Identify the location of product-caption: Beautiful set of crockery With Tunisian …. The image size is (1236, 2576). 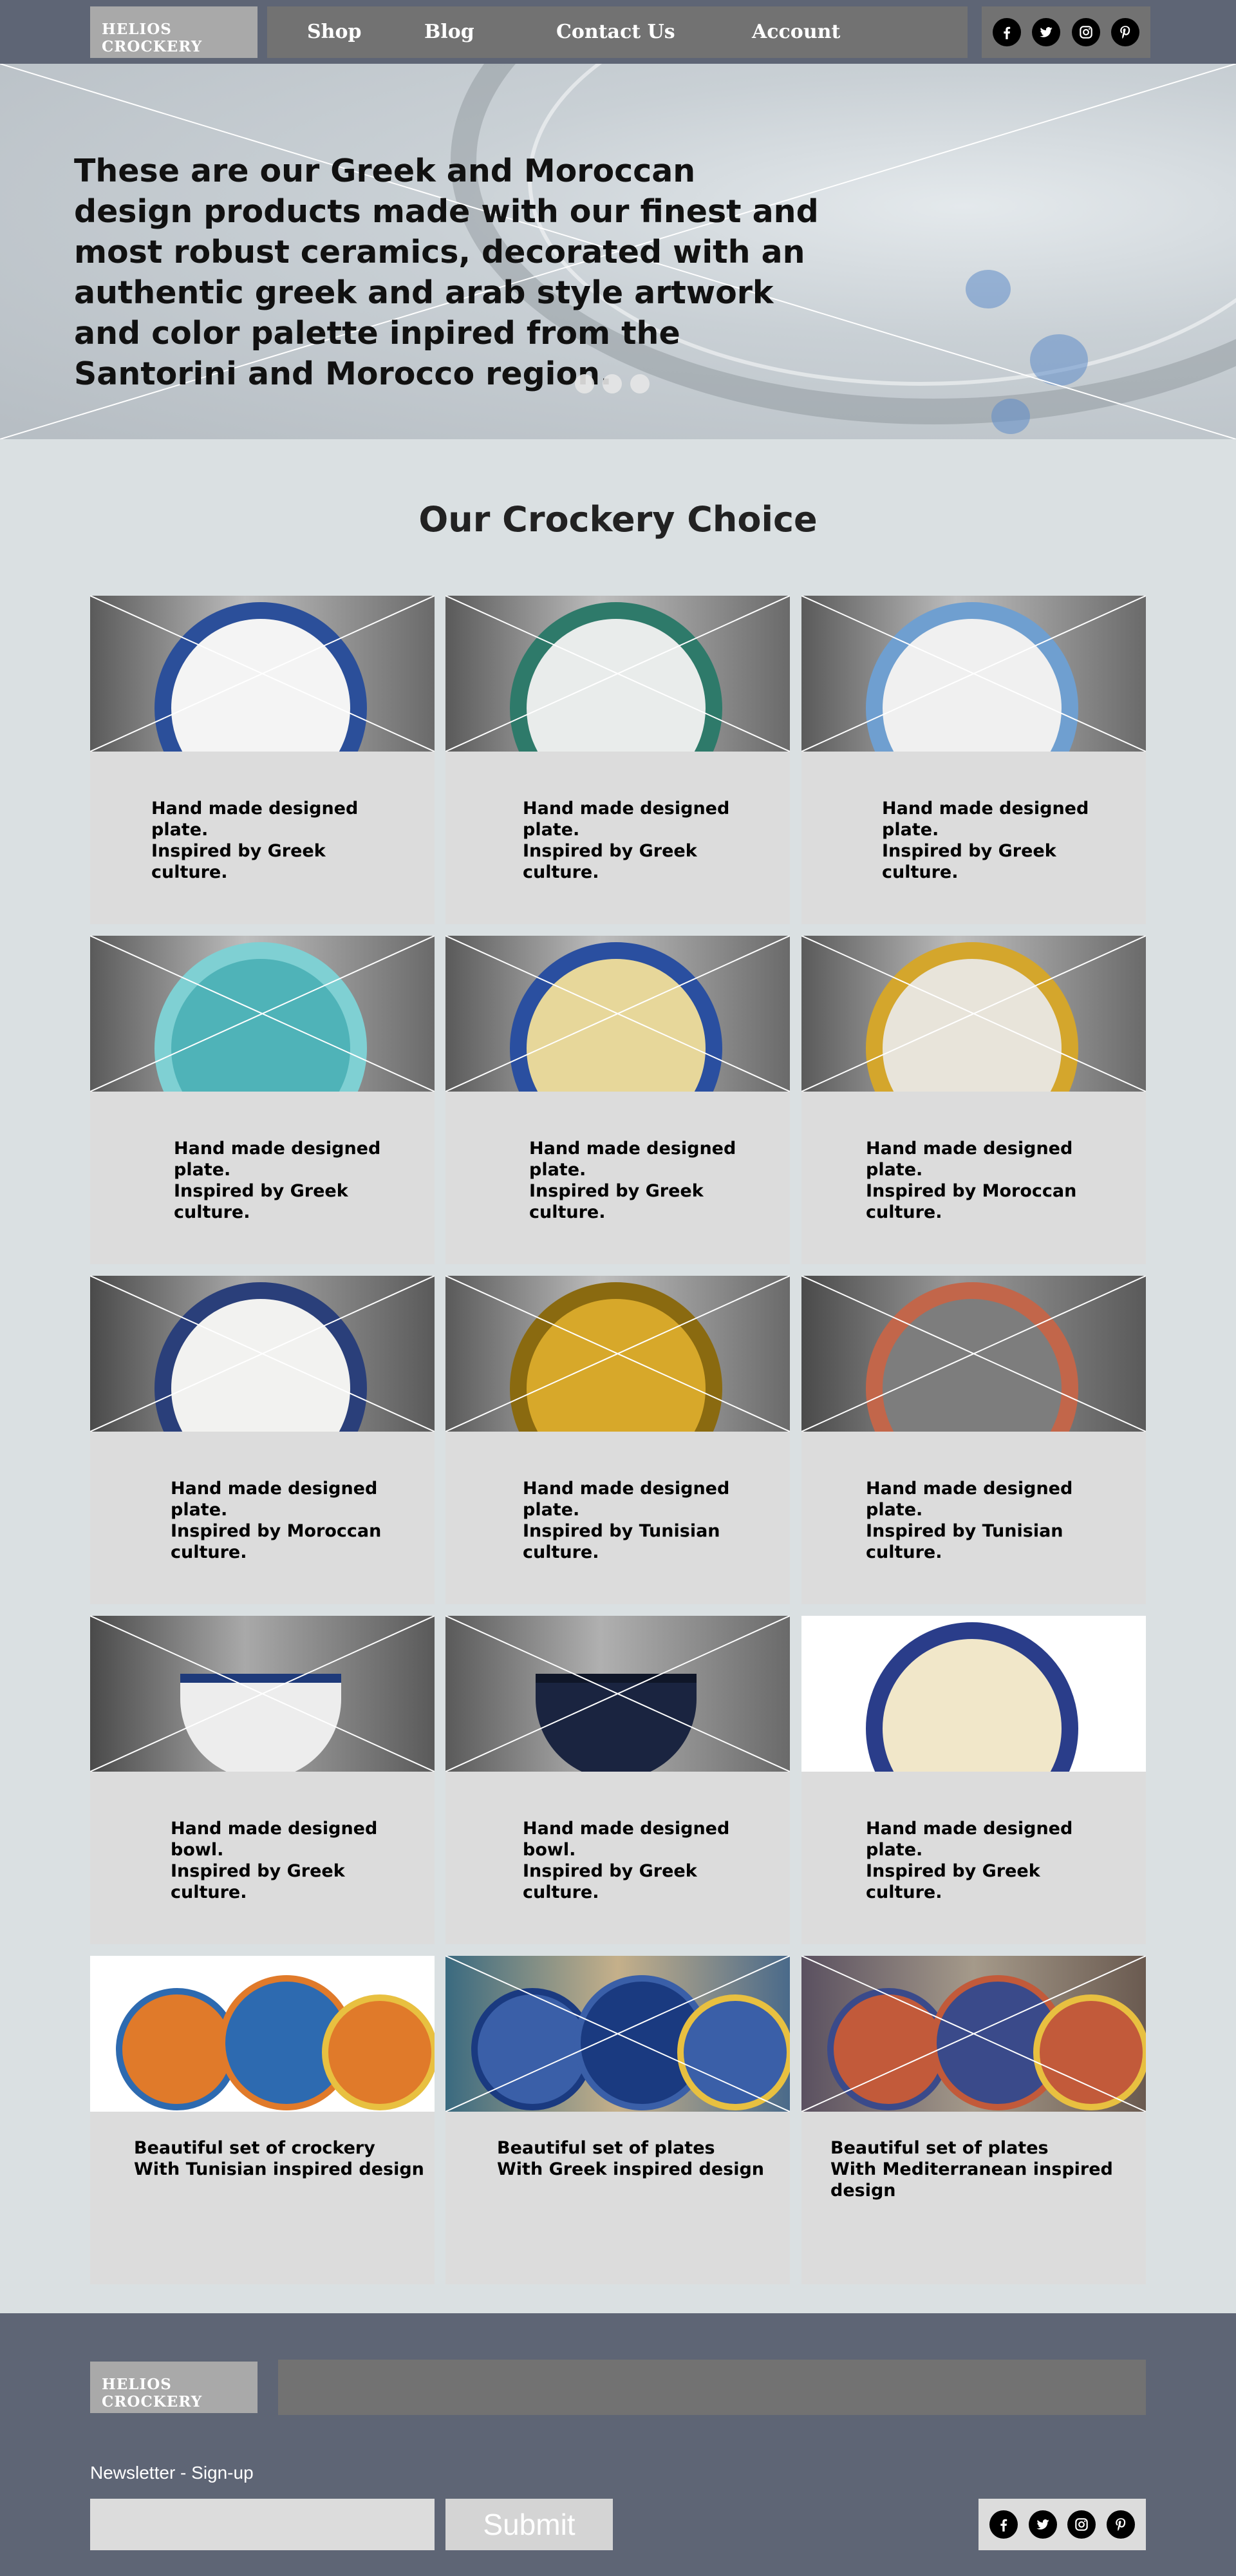
(279, 2158).